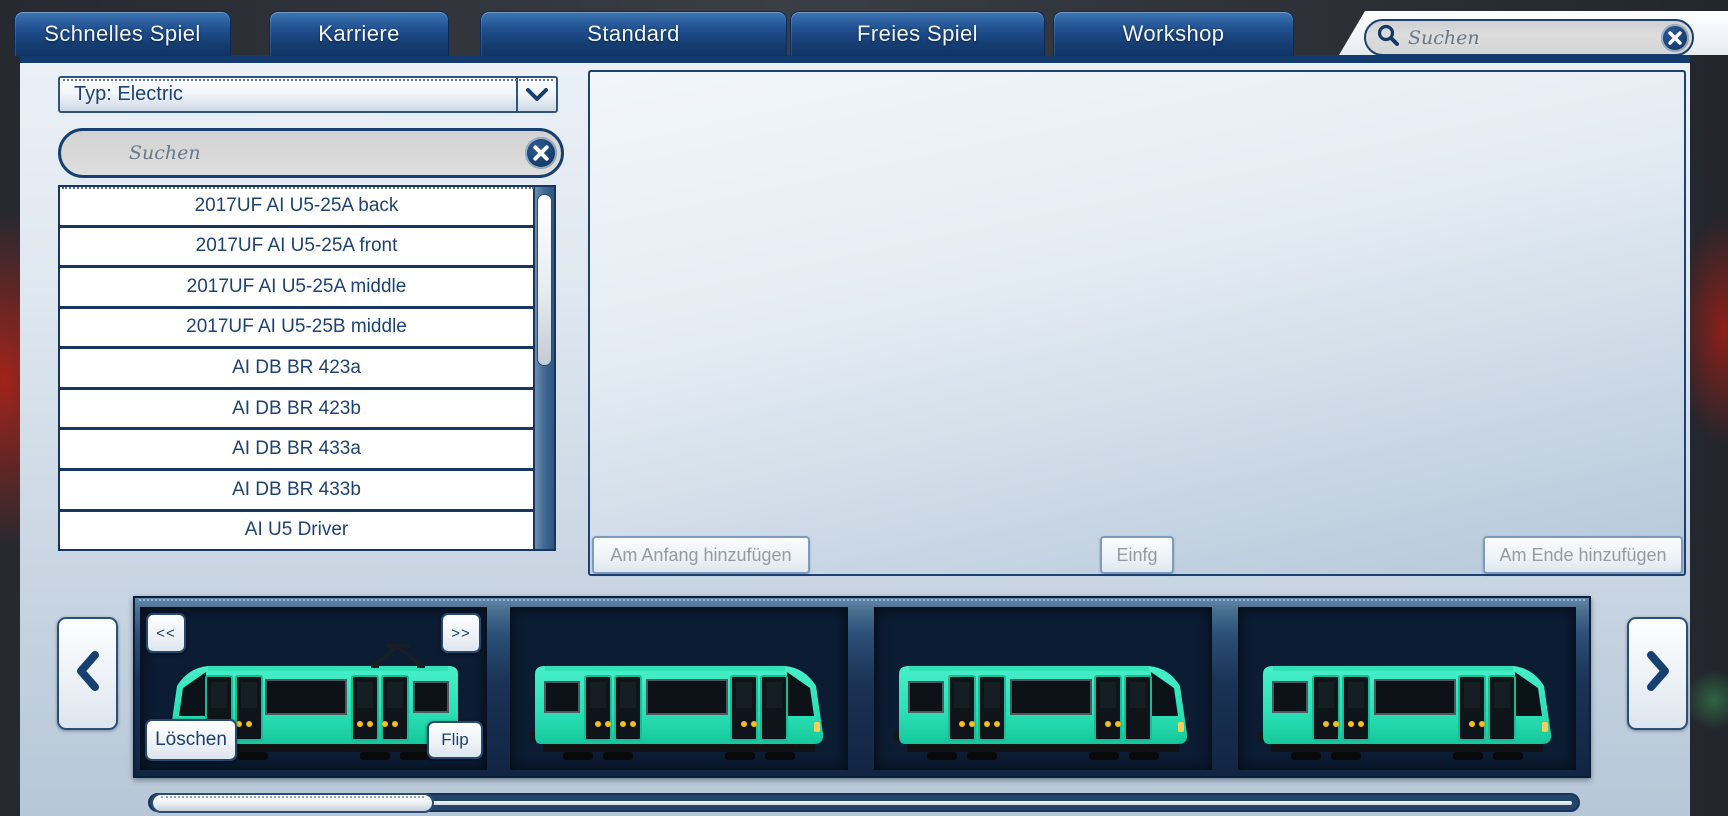 This screenshot has height=816, width=1728. Describe the element at coordinates (296, 491) in the screenshot. I see `vehicle-list-item: AI DB BR 433b` at that location.